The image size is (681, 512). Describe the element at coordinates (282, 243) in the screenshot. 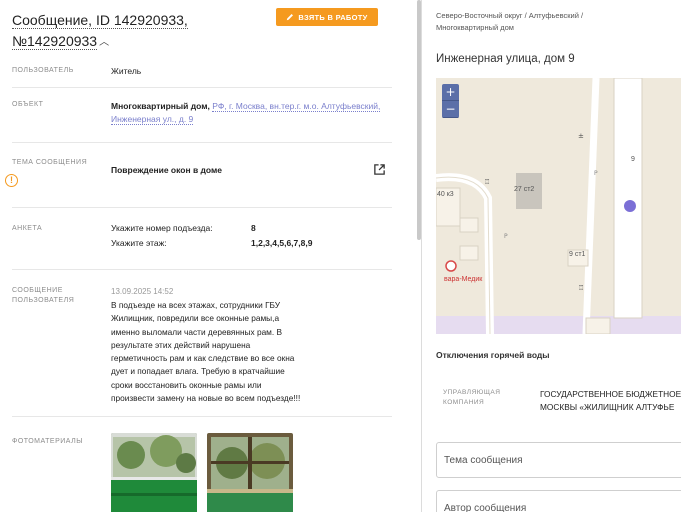

I see `survey-answer: 1,2,3,4,5,6,7,8,9` at that location.